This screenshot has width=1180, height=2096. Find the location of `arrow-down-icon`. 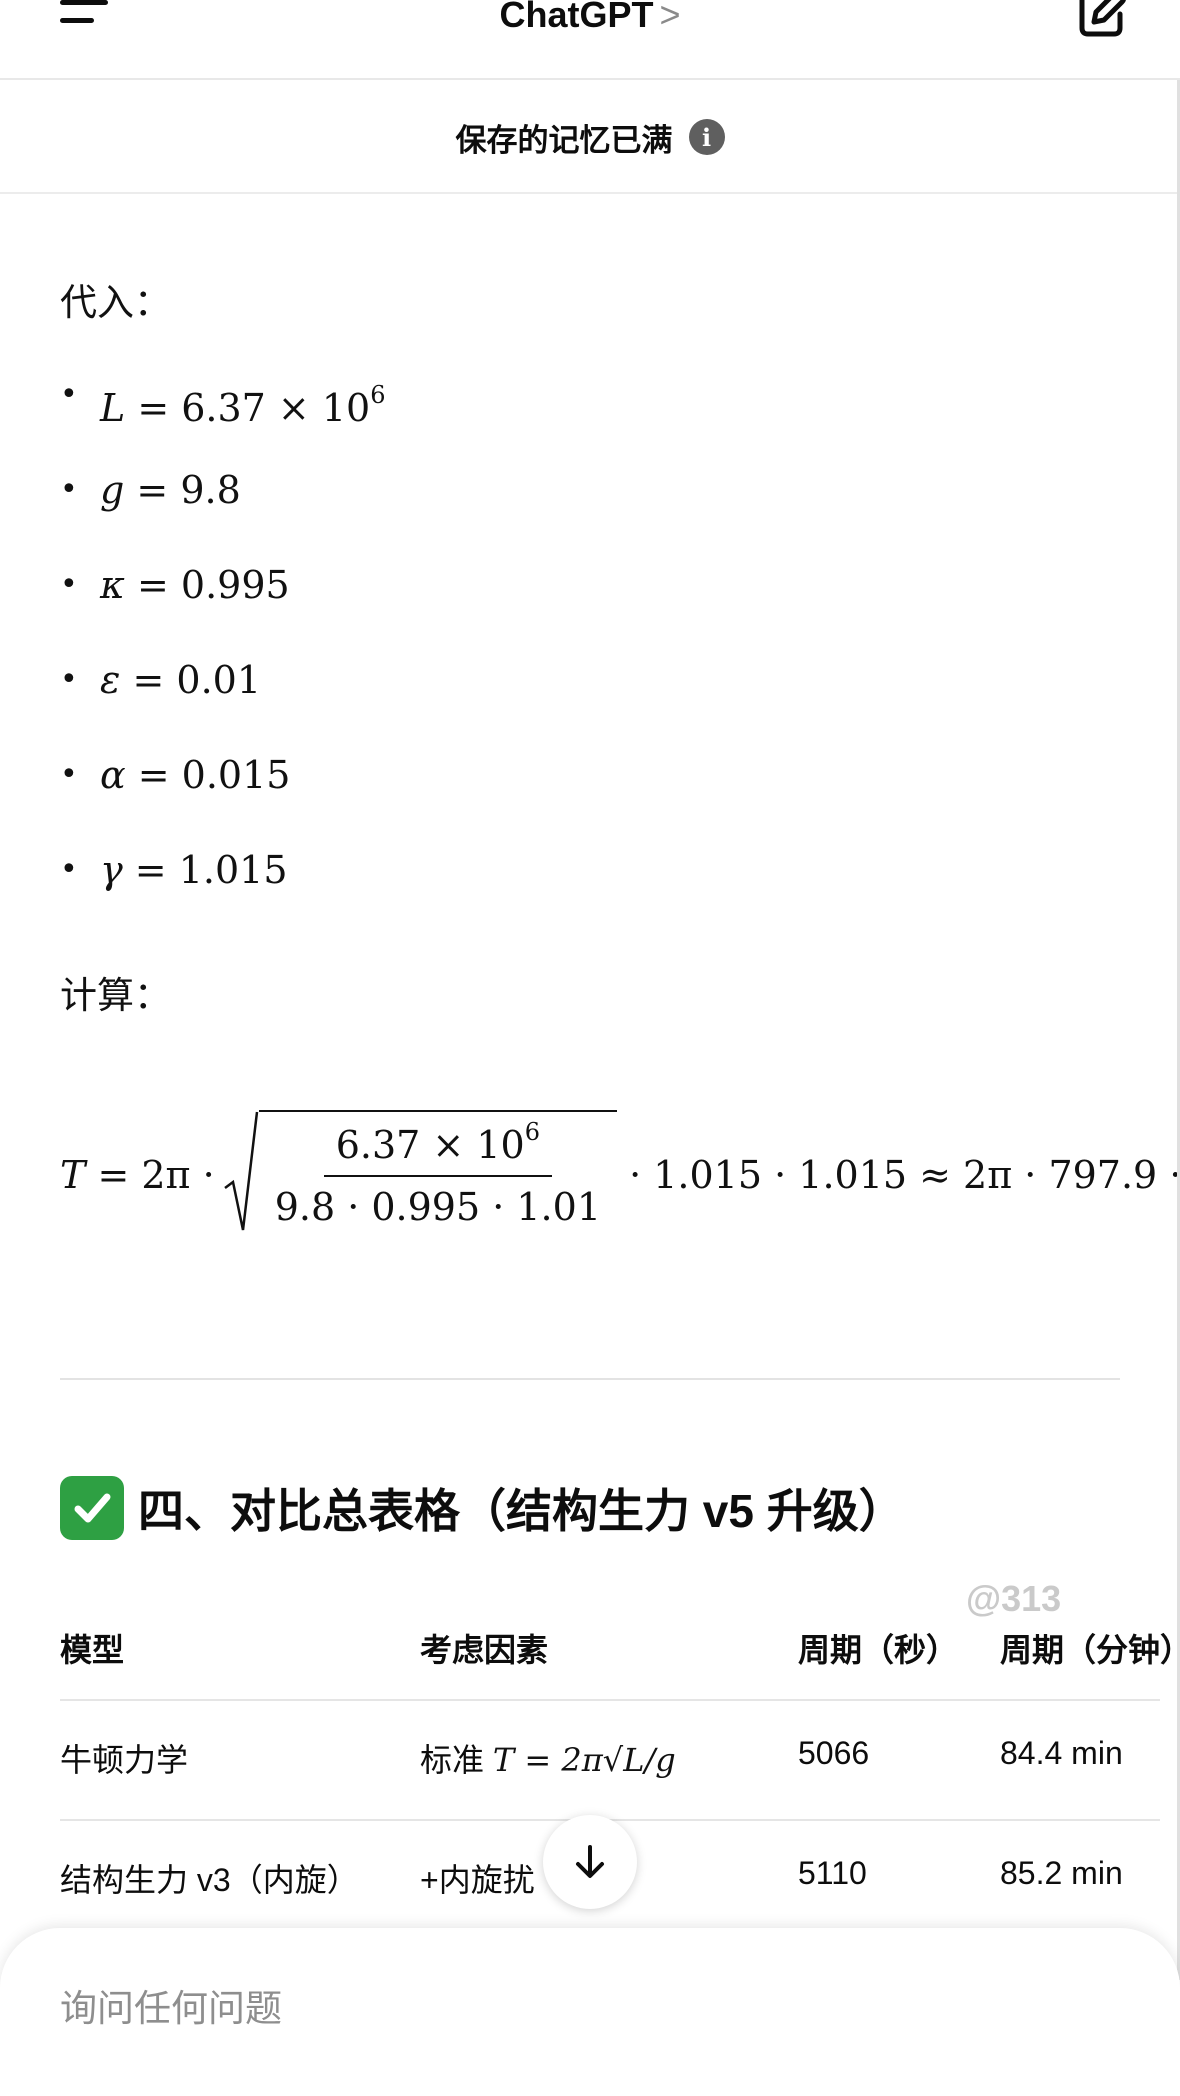

arrow-down-icon is located at coordinates (590, 1861).